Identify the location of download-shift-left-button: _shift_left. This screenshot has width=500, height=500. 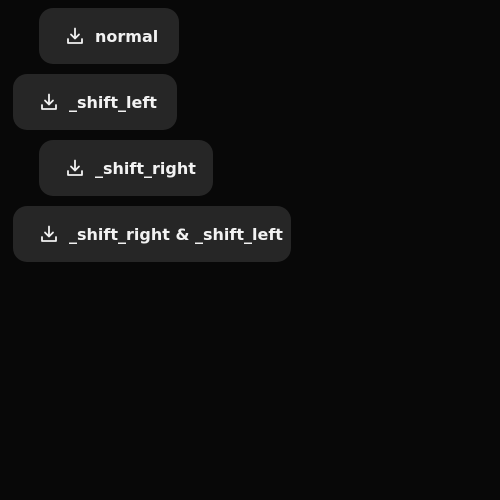
(95, 102).